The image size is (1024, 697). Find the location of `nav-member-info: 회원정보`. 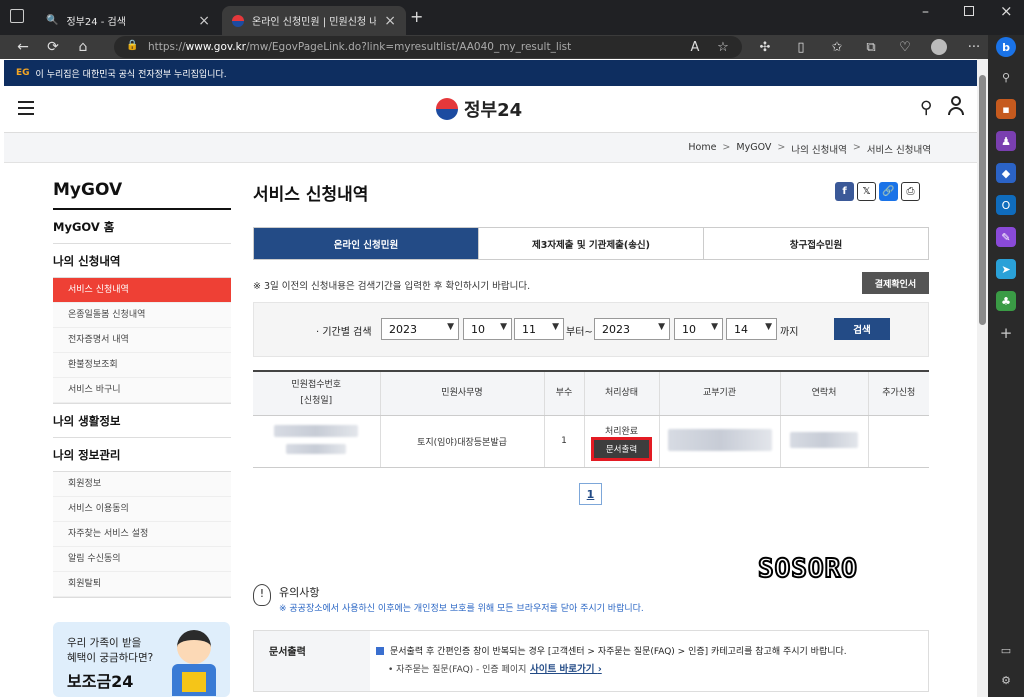

nav-member-info: 회원정보 is located at coordinates (142, 484).